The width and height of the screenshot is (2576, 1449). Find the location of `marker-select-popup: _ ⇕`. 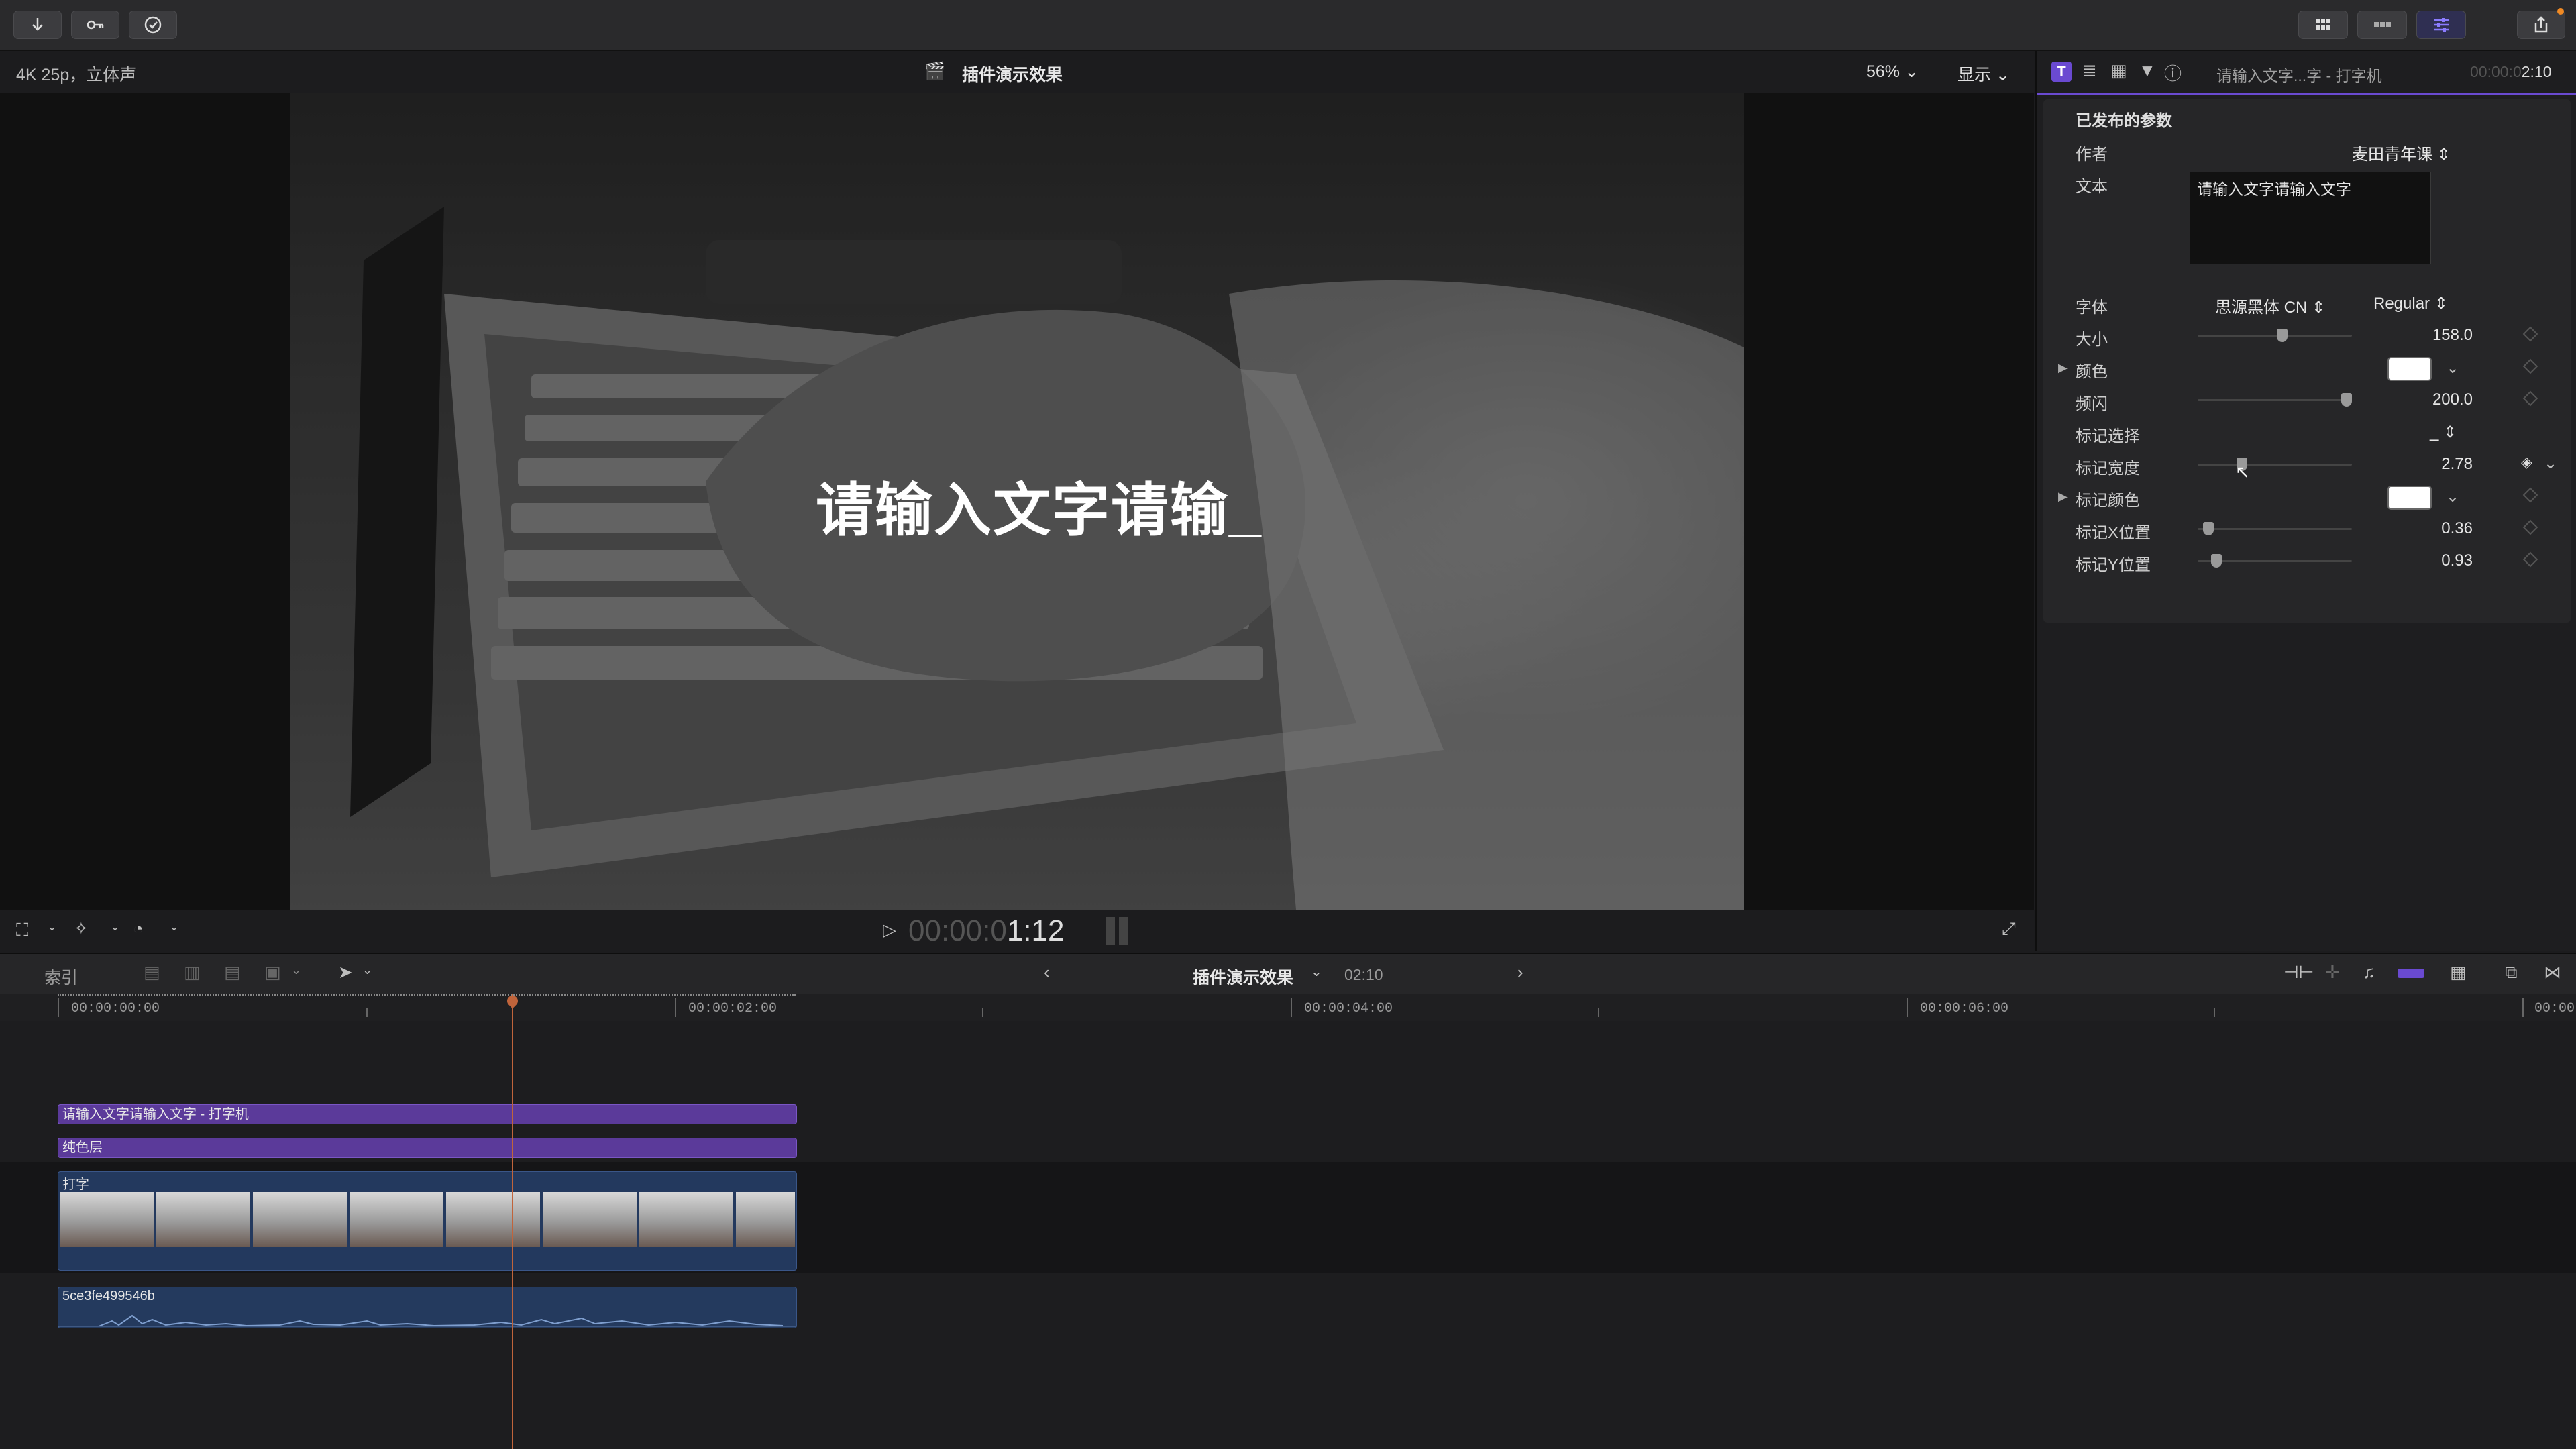

marker-select-popup: _ ⇕ is located at coordinates (2443, 432).